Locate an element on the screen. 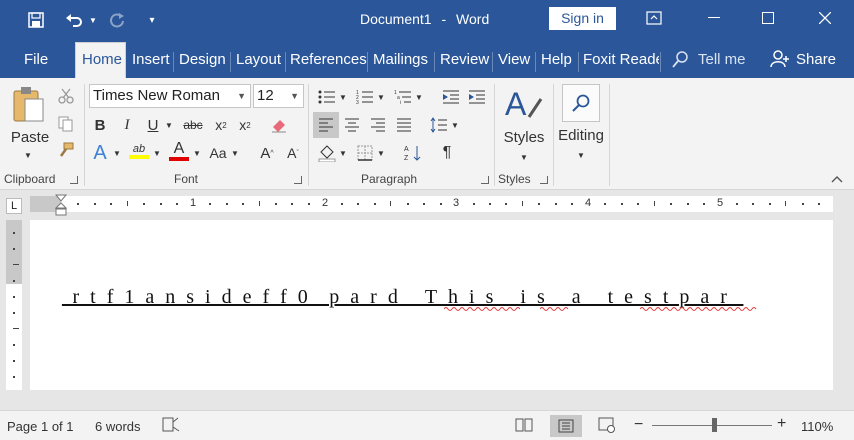 The image size is (854, 440). tab-view: View is located at coordinates (514, 63).